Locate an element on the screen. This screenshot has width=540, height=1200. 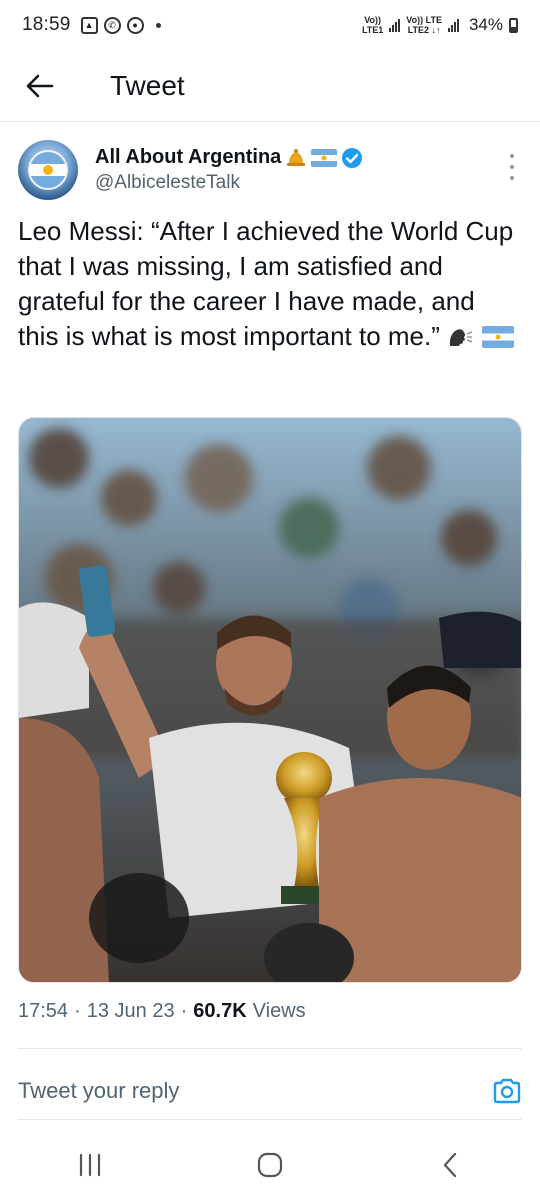
sim1-label-top: Vo)) is located at coordinates (373, 20).